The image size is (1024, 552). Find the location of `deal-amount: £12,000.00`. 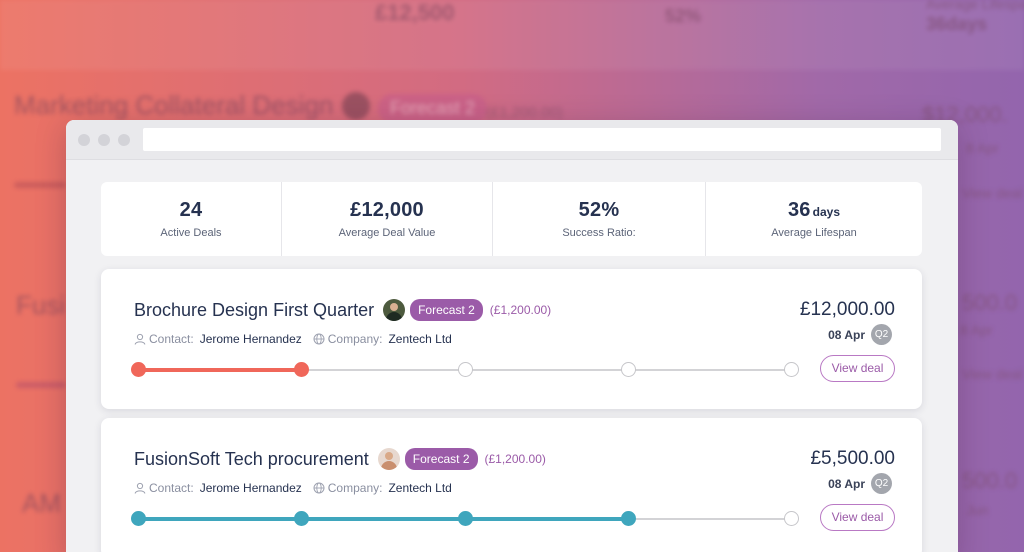

deal-amount: £12,000.00 is located at coordinates (847, 309).